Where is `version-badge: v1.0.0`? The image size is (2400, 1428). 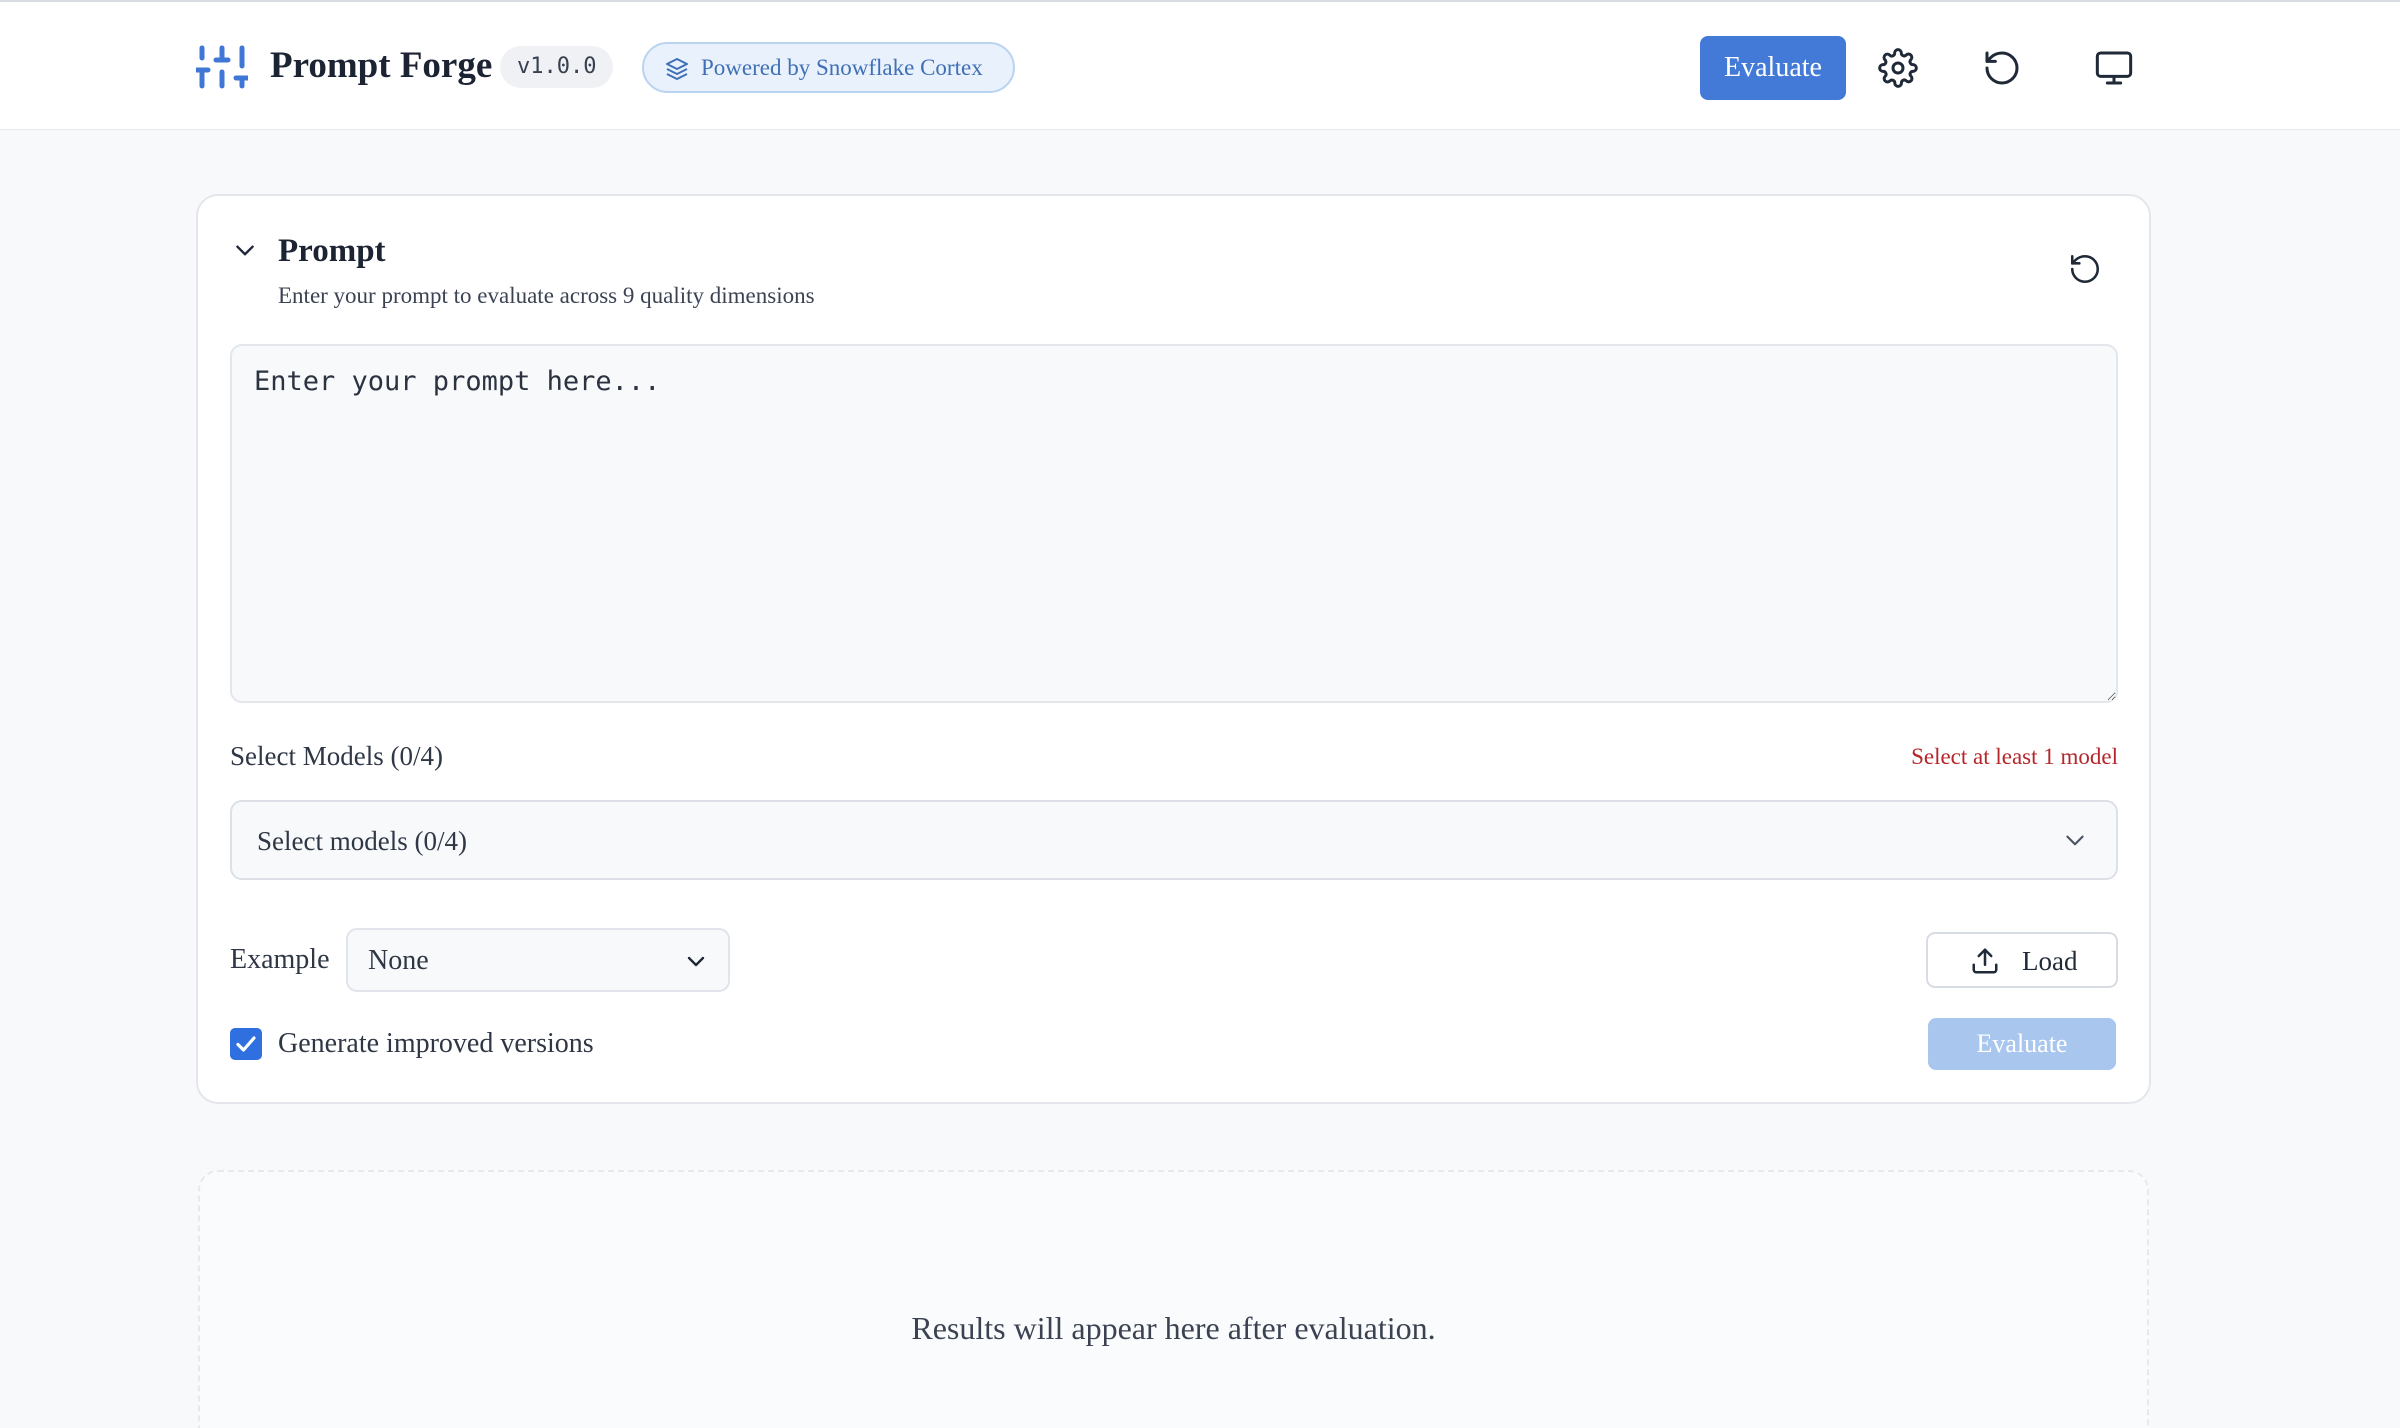
version-badge: v1.0.0 is located at coordinates (557, 67).